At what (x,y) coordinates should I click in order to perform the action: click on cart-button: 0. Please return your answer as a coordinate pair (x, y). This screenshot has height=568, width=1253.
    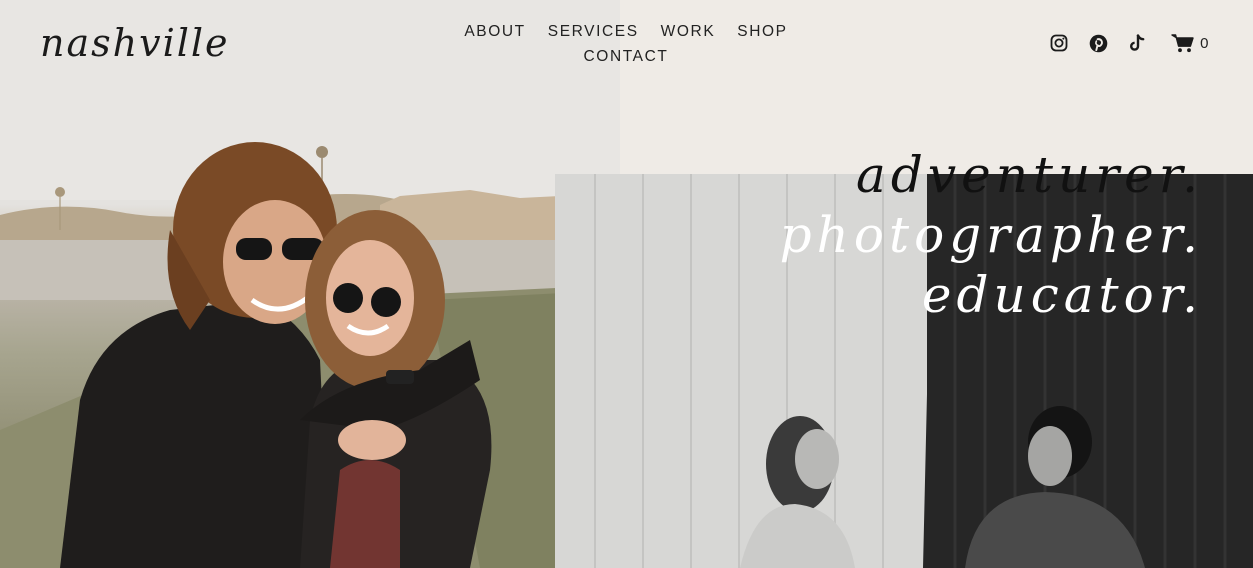
    Looking at the image, I should click on (1190, 43).